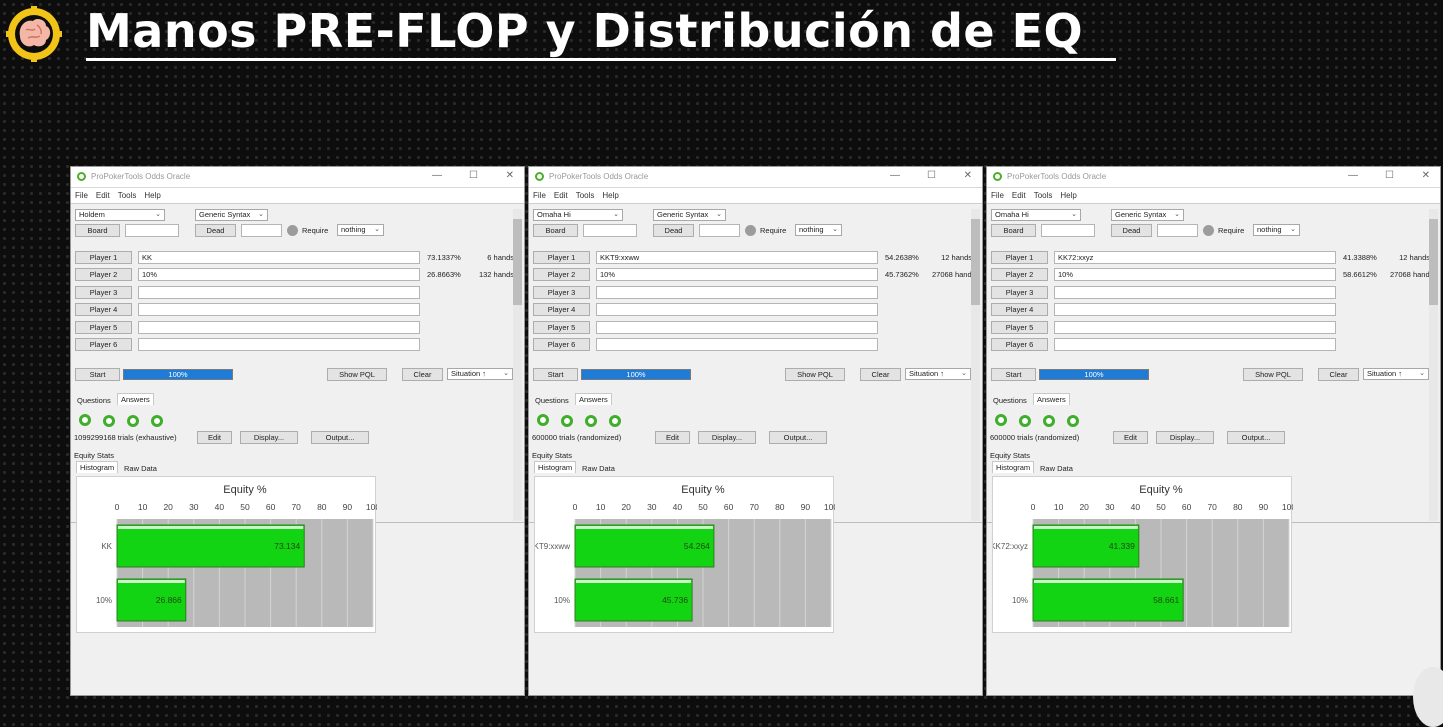 The image size is (1443, 727). I want to click on situation-select: Situation ↑ ⌄, so click(480, 374).